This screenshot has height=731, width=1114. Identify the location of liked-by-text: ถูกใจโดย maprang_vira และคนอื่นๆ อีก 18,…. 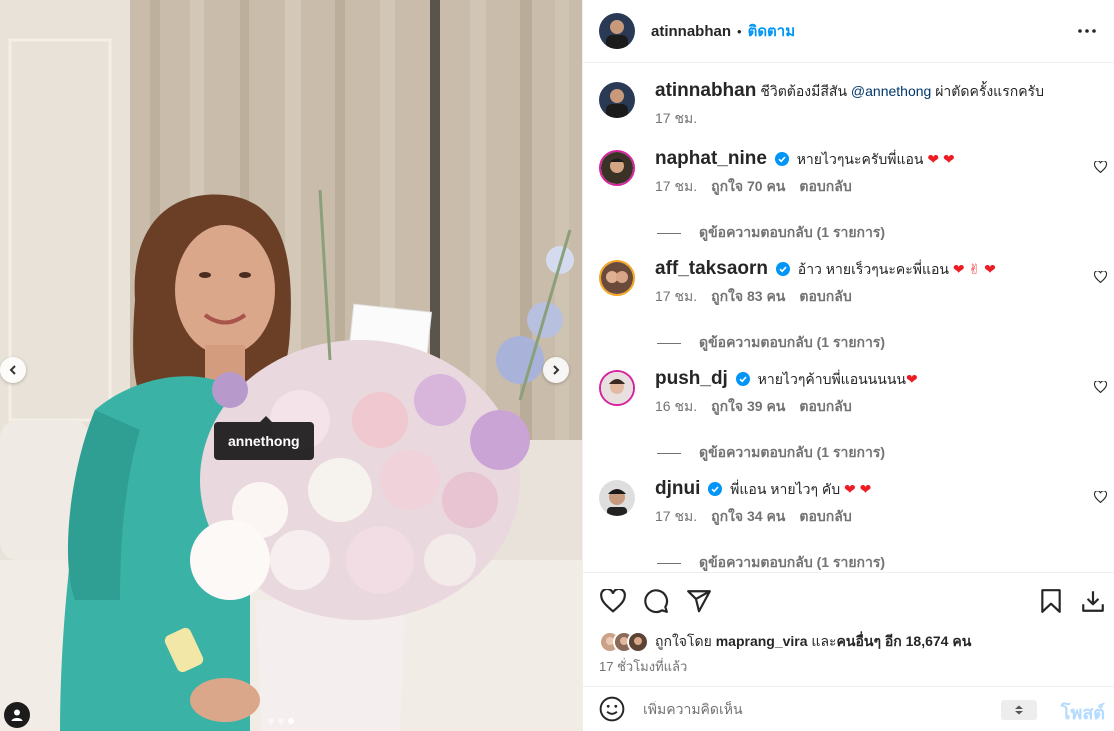
(813, 642).